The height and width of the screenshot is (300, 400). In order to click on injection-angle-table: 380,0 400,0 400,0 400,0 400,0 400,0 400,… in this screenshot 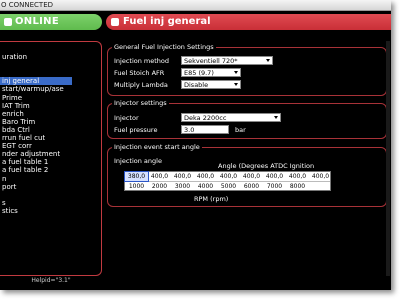, I will do `click(227, 181)`.